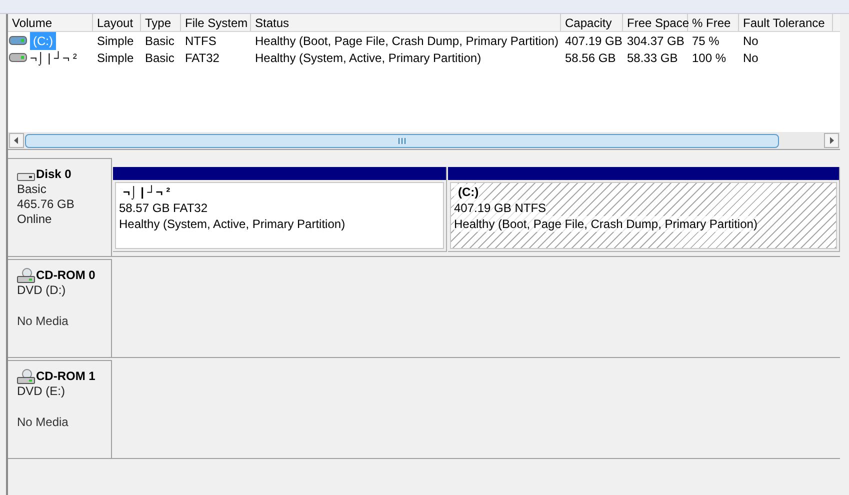 The image size is (849, 495). What do you see at coordinates (709, 58) in the screenshot?
I see `table-cell-text: 100 %` at bounding box center [709, 58].